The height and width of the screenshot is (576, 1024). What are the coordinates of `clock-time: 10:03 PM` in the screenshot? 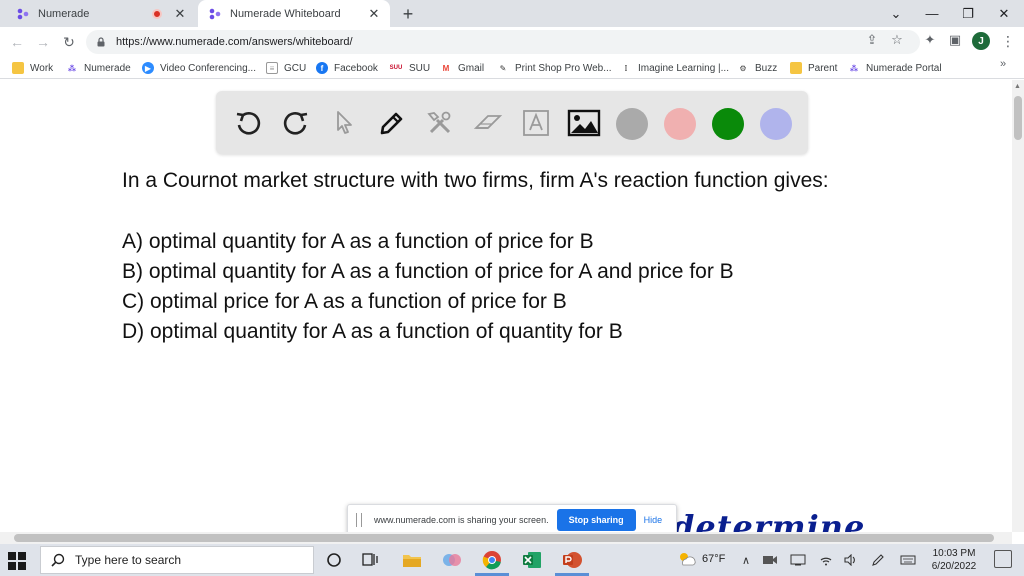 It's located at (954, 553).